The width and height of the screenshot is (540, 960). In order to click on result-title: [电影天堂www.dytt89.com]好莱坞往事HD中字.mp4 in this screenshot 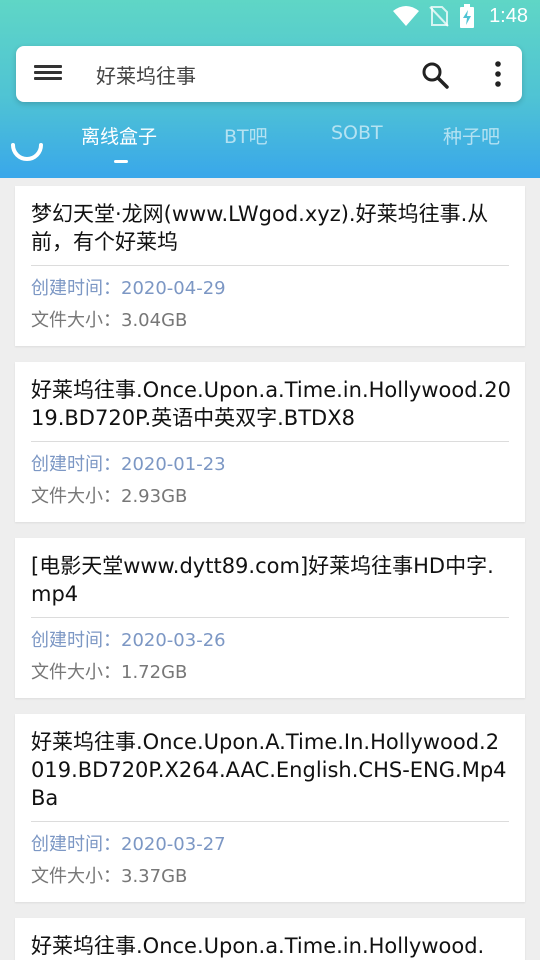, I will do `click(262, 580)`.